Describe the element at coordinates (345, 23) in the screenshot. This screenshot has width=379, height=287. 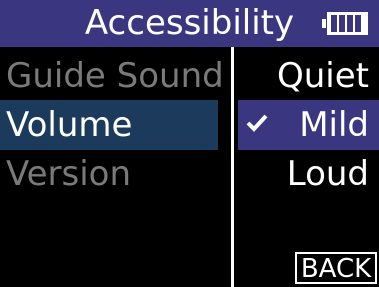
I see `battery-icon` at that location.